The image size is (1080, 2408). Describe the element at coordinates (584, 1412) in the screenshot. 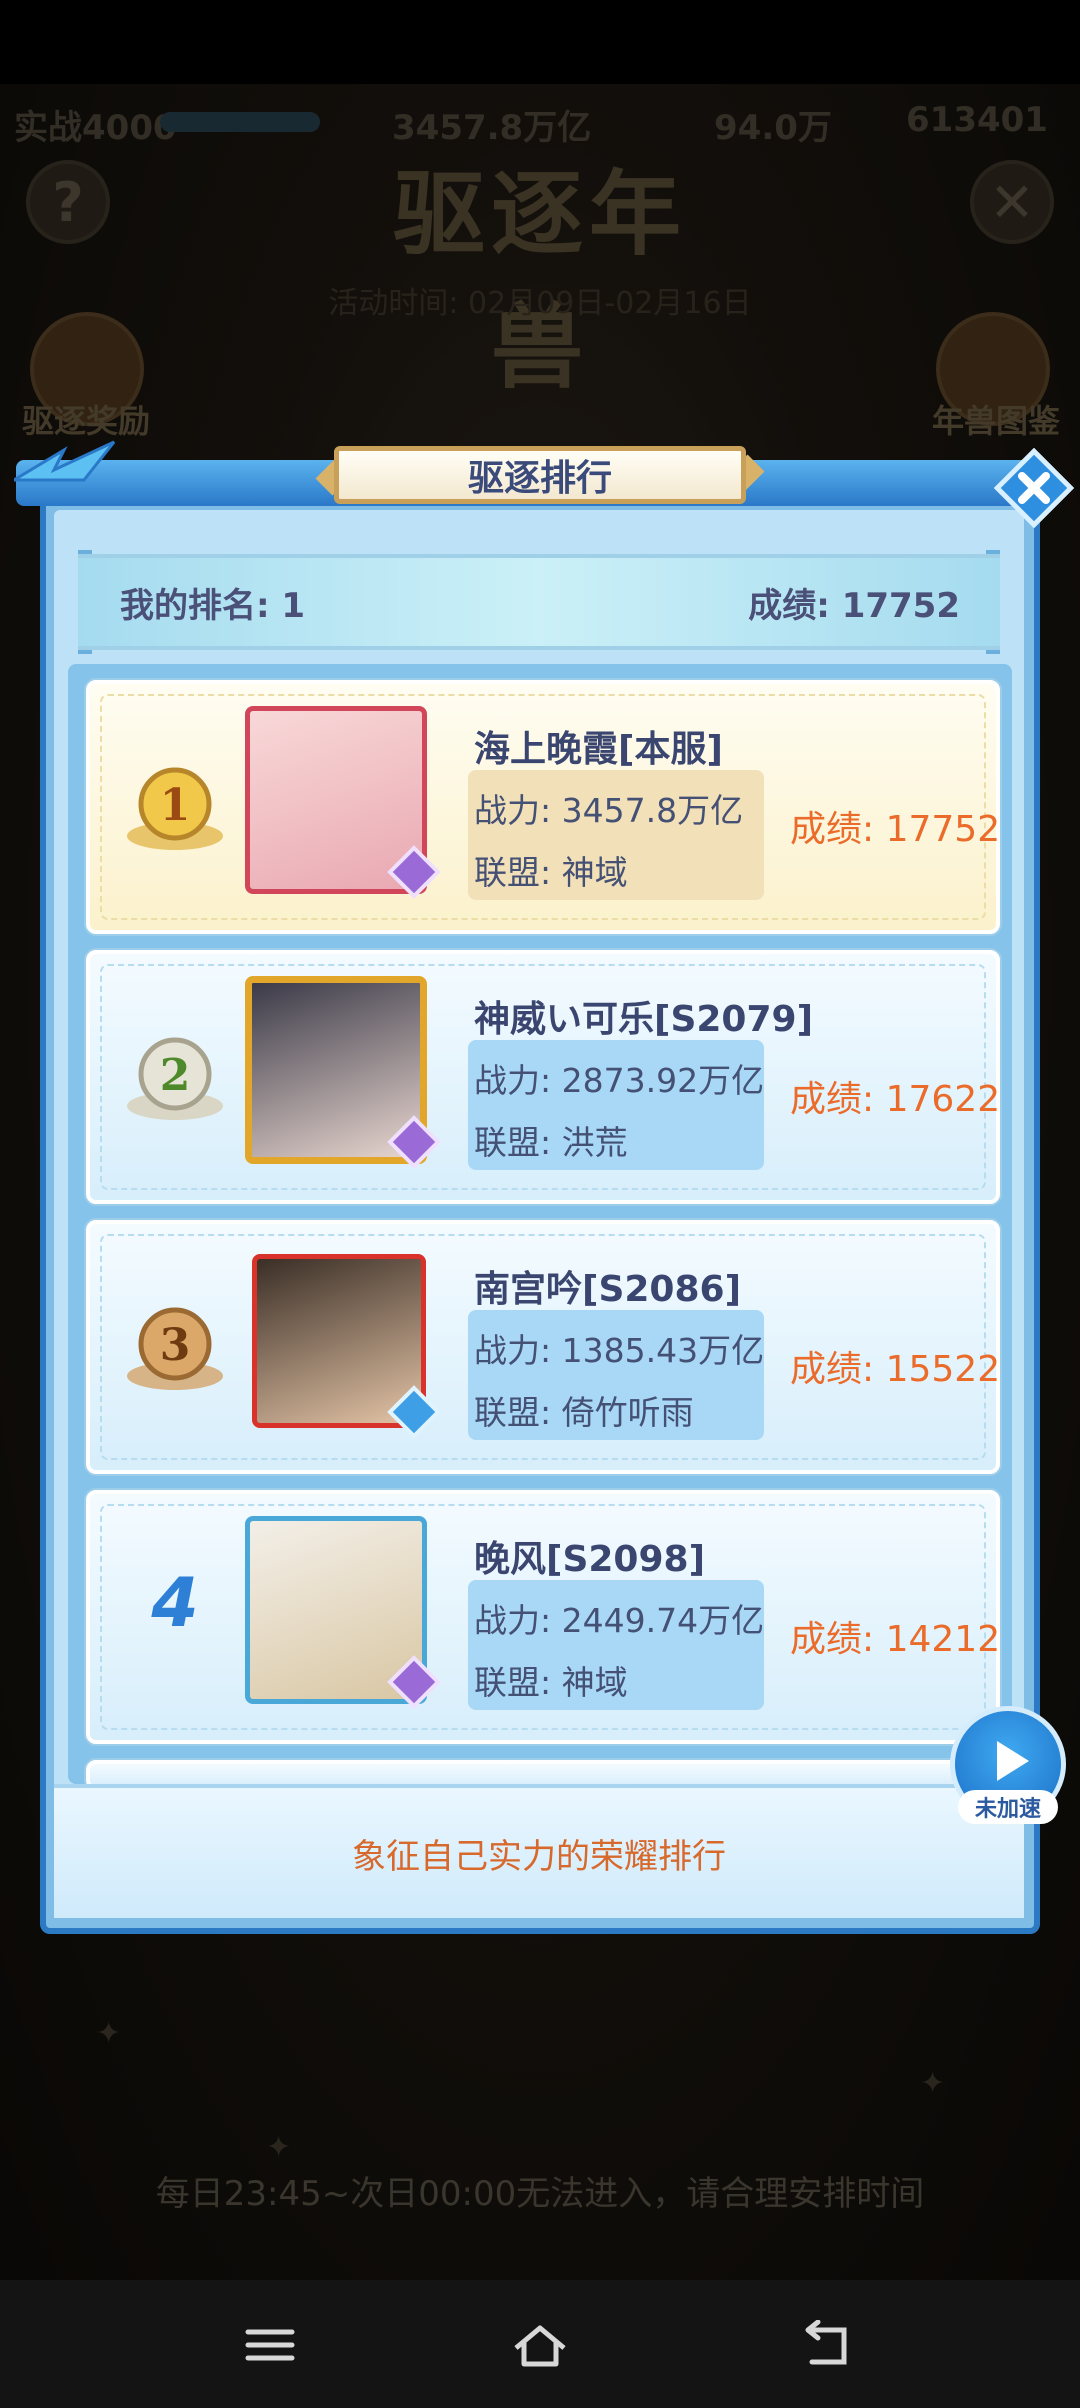

I see `player-alliance: 联盟: 倚竹听雨` at that location.